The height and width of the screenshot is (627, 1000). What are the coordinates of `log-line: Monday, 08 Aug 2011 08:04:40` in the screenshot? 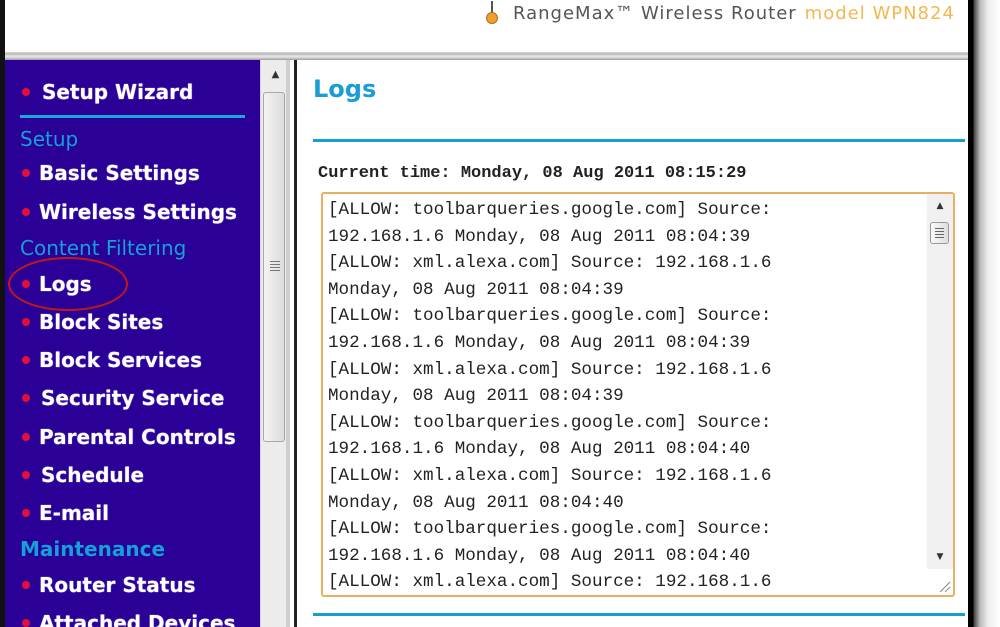 It's located at (476, 502).